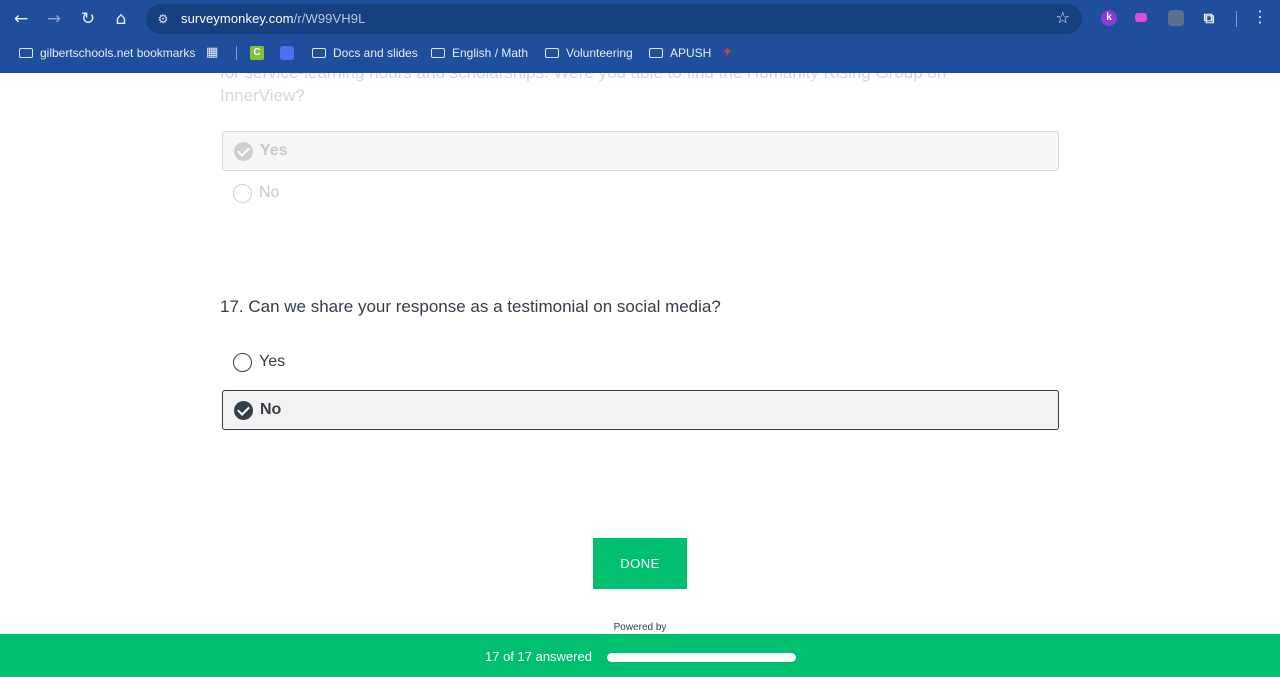 The height and width of the screenshot is (677, 1280). I want to click on done-button-label: DONE, so click(640, 563).